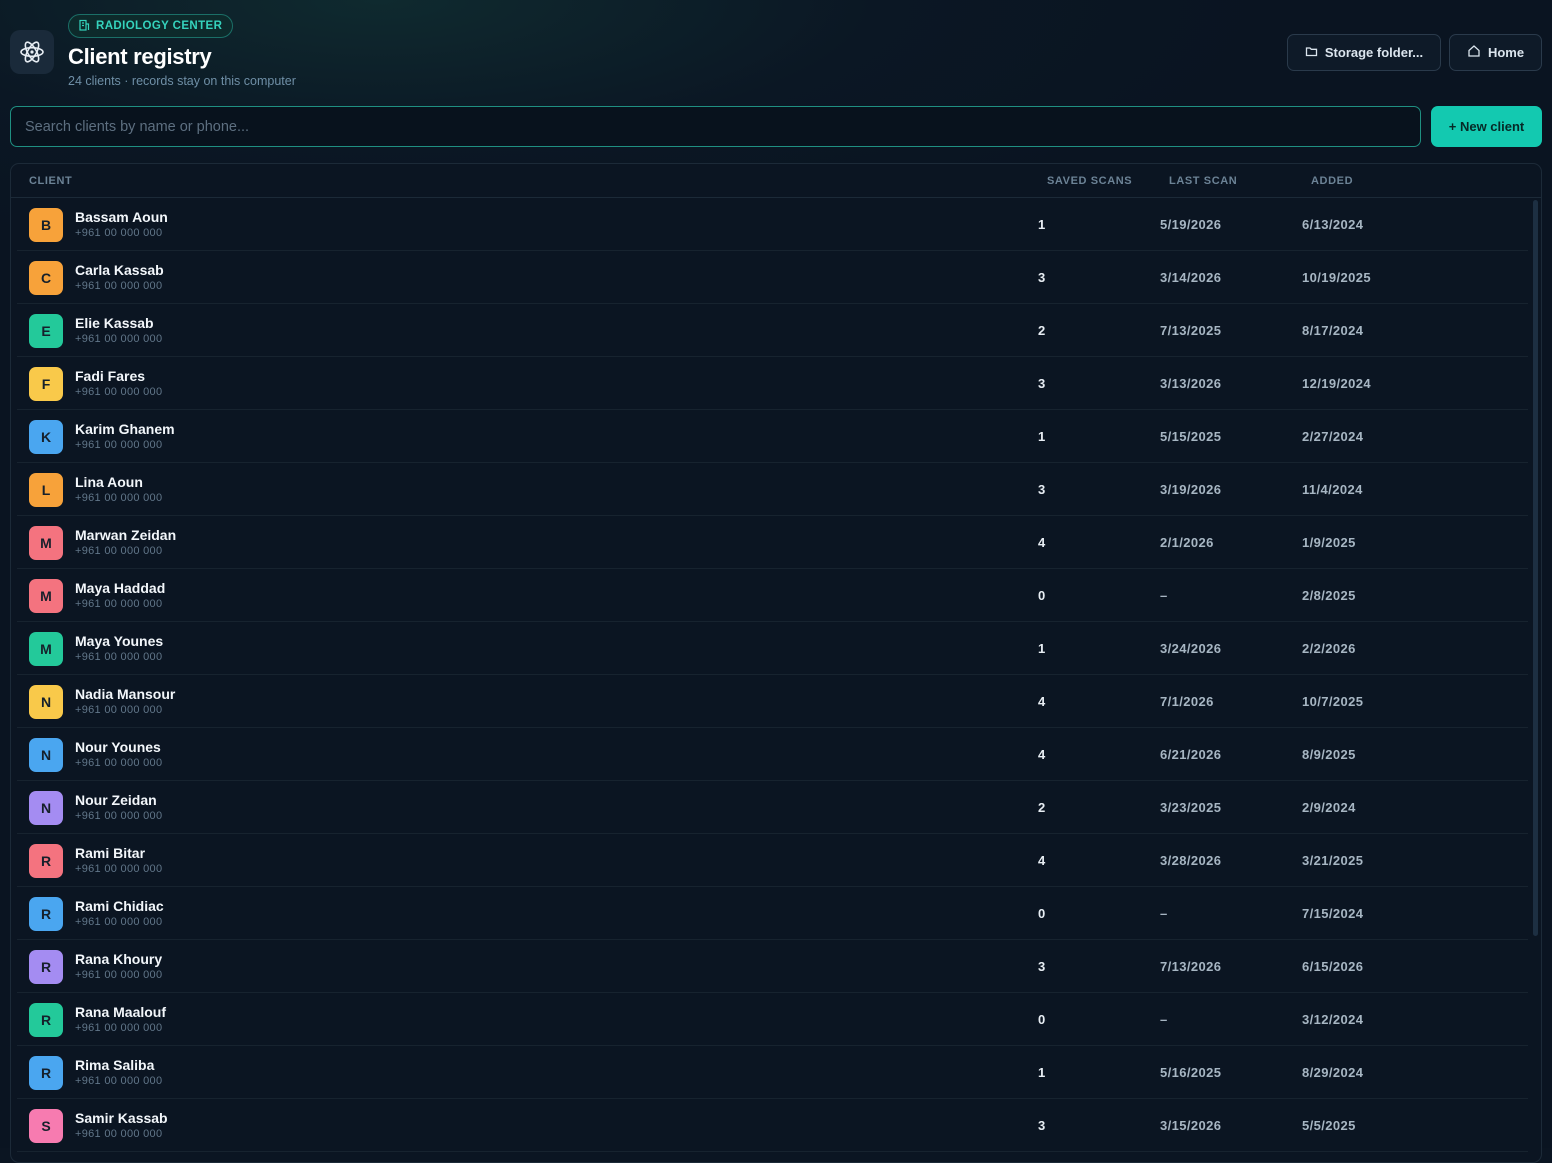 This screenshot has height=1163, width=1552. What do you see at coordinates (1486, 126) in the screenshot?
I see `new-client-button: + New client` at bounding box center [1486, 126].